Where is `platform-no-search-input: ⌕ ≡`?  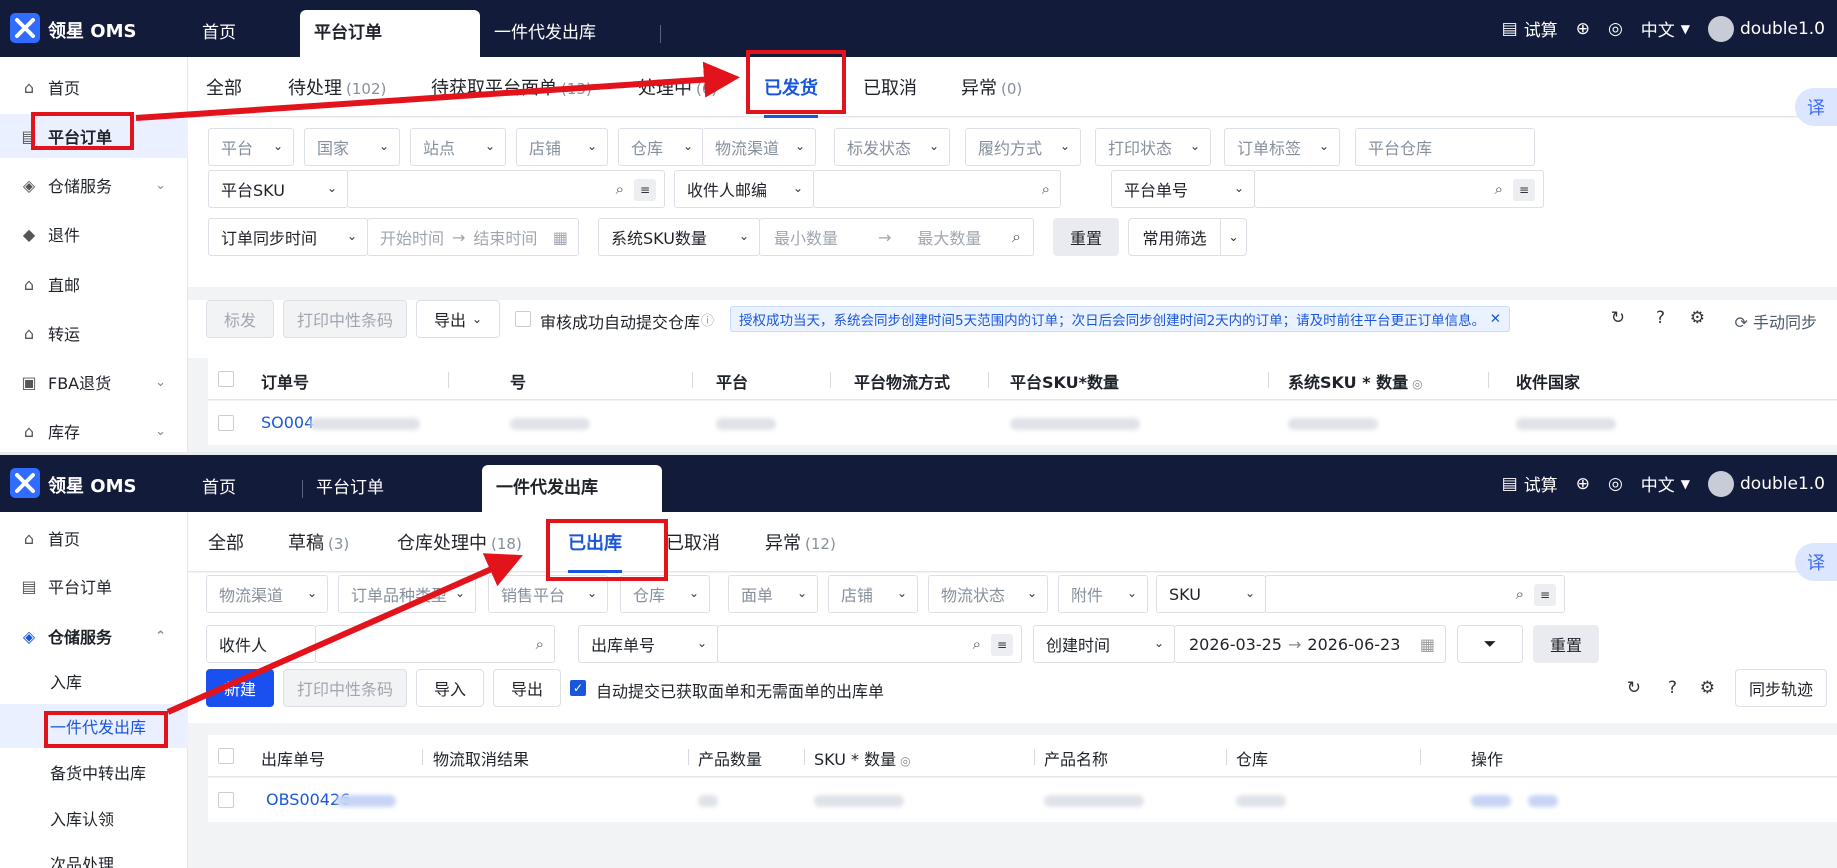 platform-no-search-input: ⌕ ≡ is located at coordinates (1399, 189).